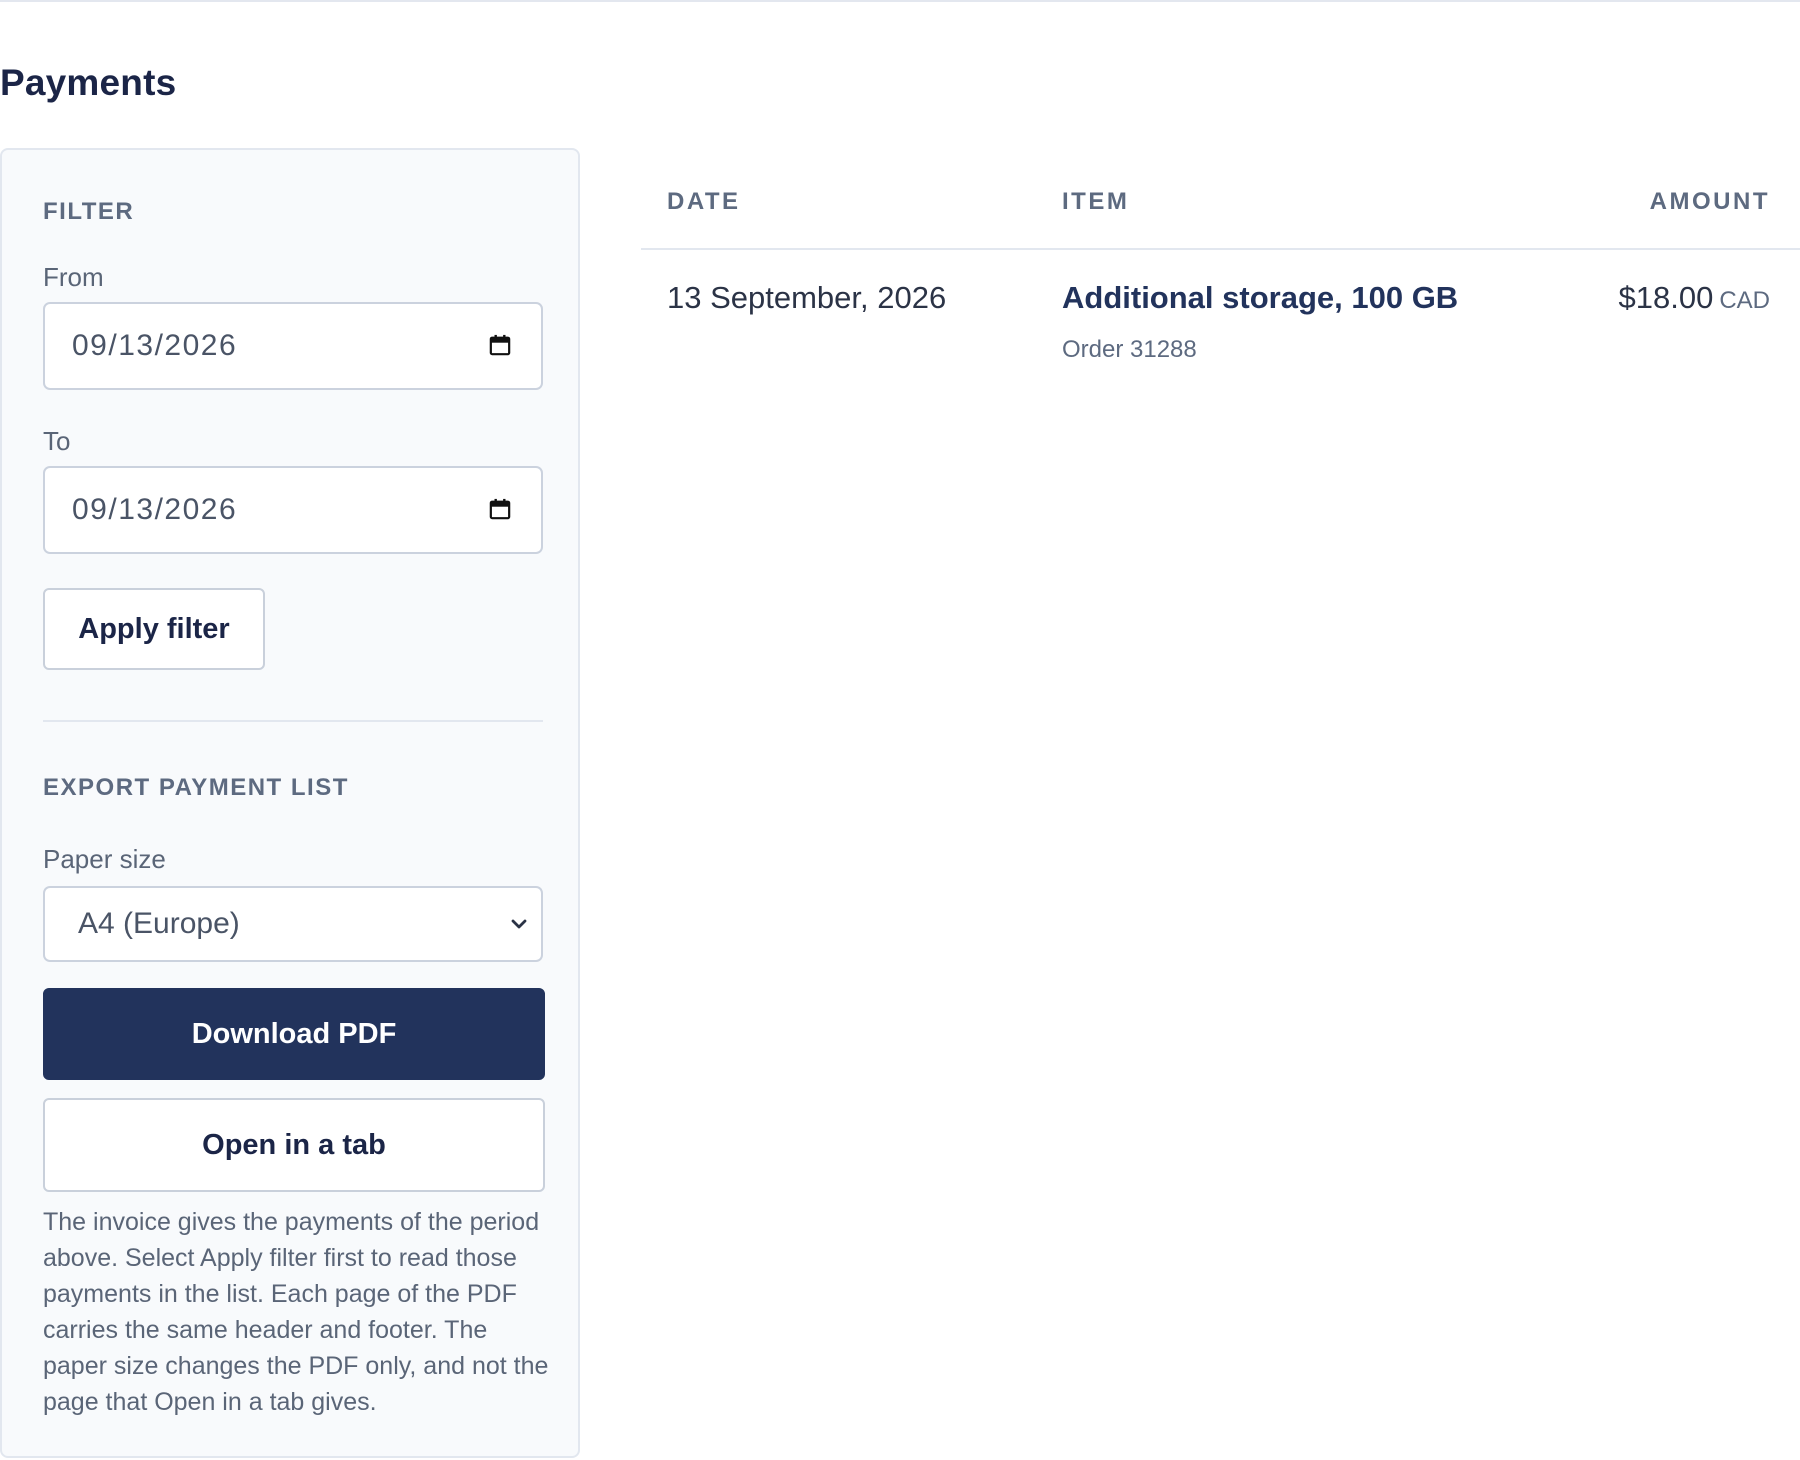 The height and width of the screenshot is (1460, 1800). Describe the element at coordinates (1260, 297) in the screenshot. I see `payment-item: Additional storage, 100 GB` at that location.